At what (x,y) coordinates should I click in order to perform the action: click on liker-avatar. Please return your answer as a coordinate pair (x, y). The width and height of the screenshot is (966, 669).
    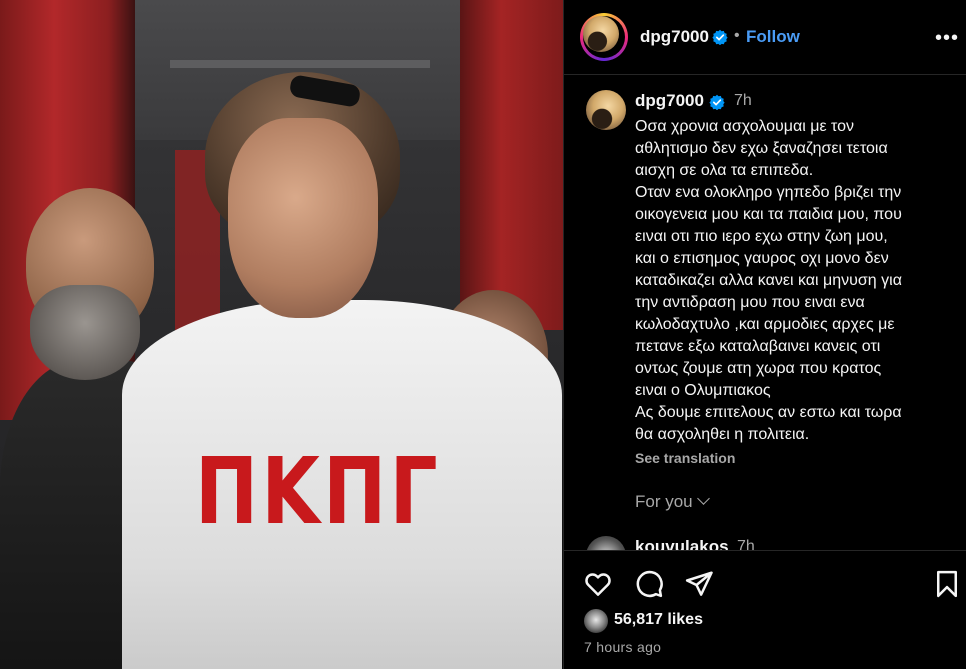
    Looking at the image, I should click on (596, 621).